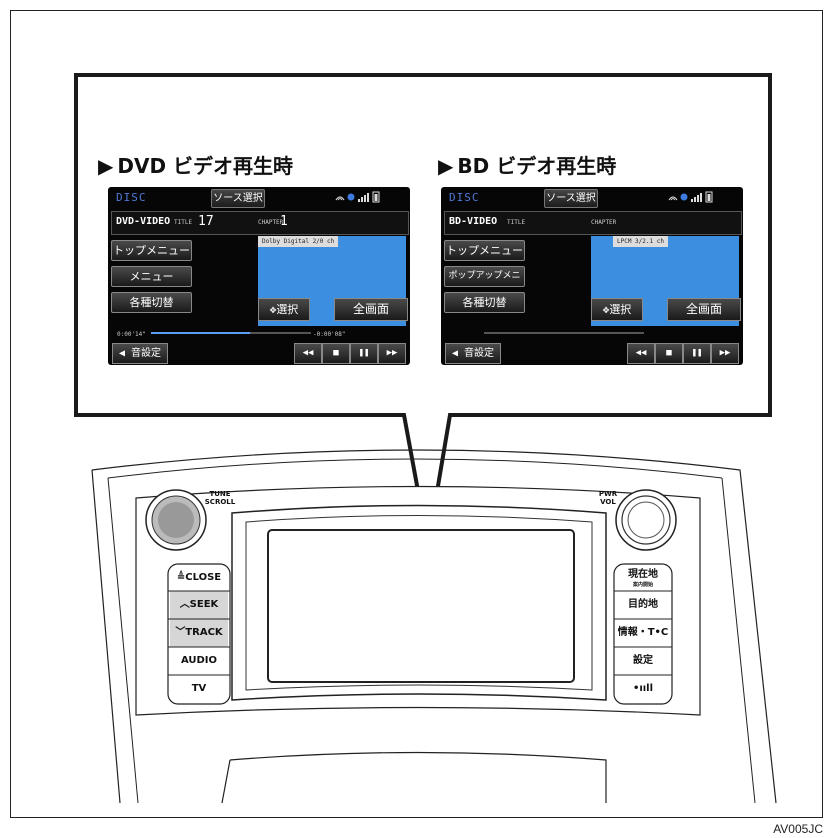 The width and height of the screenshot is (831, 838). What do you see at coordinates (199, 578) in the screenshot?
I see `close-button: ≜CLOSE` at bounding box center [199, 578].